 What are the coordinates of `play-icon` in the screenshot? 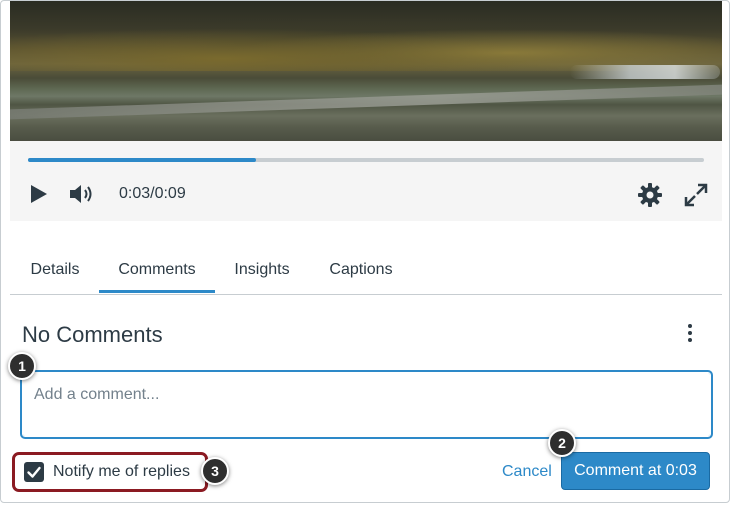 It's located at (39, 194).